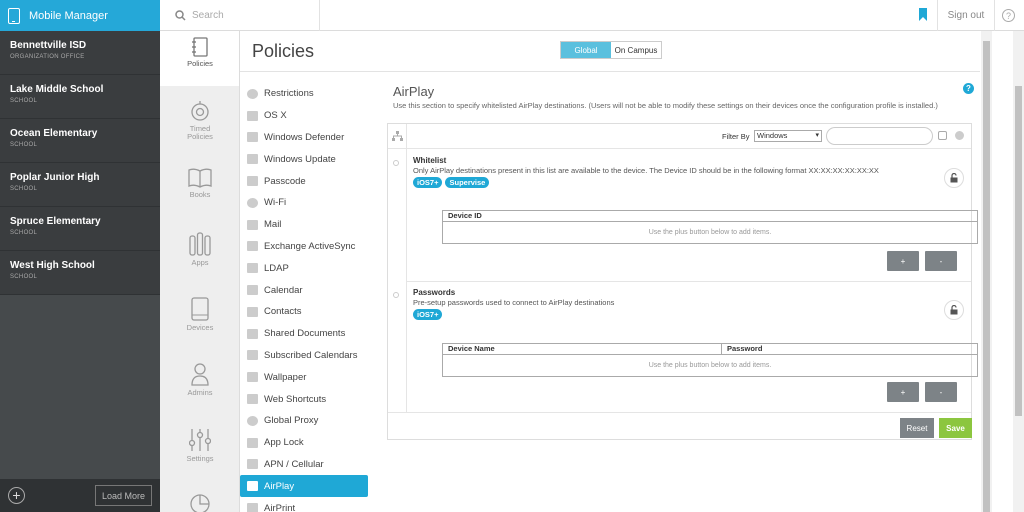  Describe the element at coordinates (305, 138) in the screenshot. I see `policy-item: Windows Defender` at that location.